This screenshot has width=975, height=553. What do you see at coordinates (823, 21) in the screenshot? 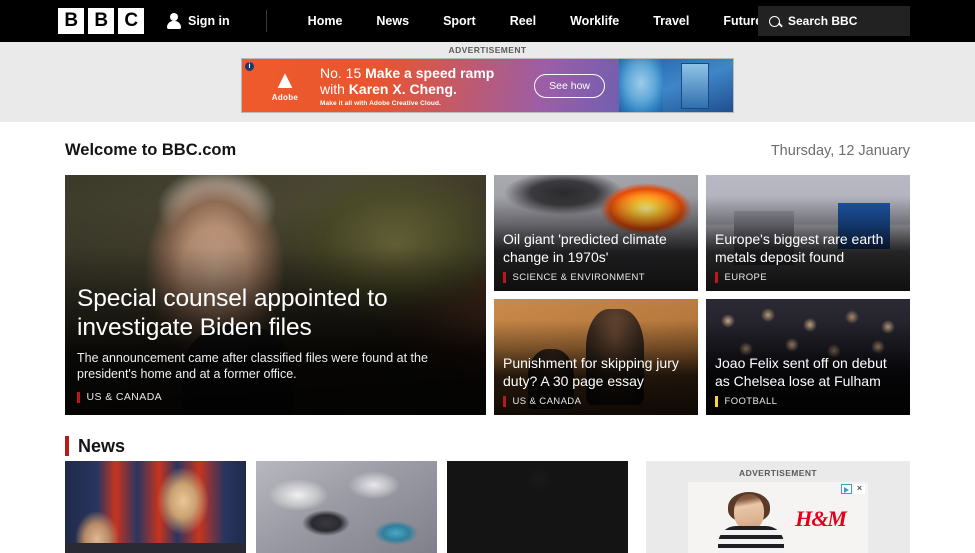
I see `search-placeholder: Search BBC` at bounding box center [823, 21].